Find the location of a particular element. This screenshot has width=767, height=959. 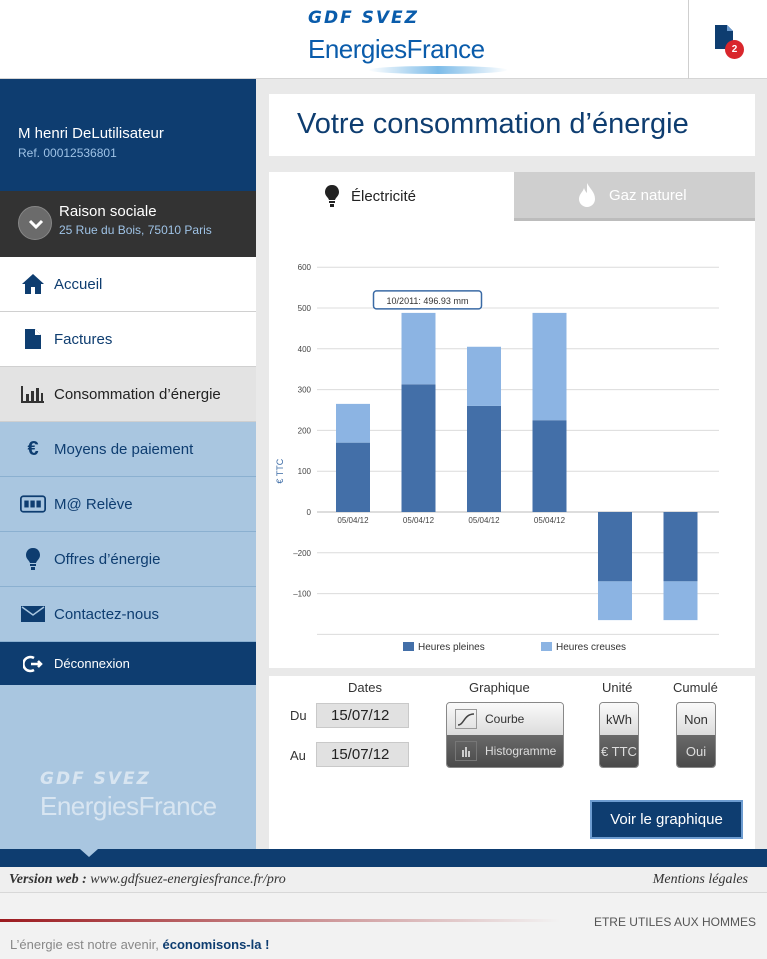

from-label: Du is located at coordinates (298, 715).